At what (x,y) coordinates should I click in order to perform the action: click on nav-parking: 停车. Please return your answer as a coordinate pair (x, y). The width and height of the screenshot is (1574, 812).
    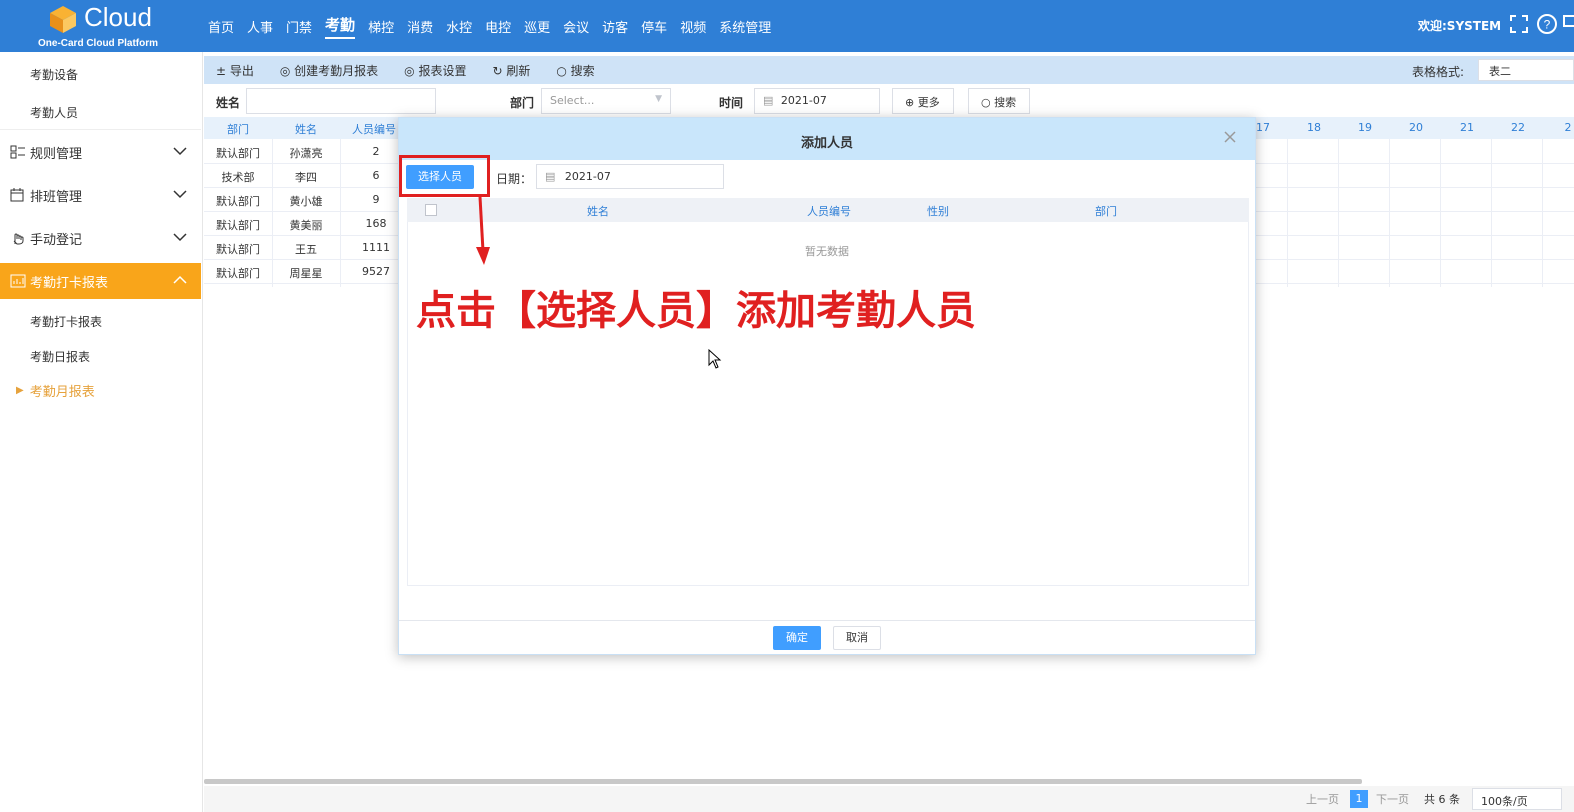
    Looking at the image, I should click on (654, 26).